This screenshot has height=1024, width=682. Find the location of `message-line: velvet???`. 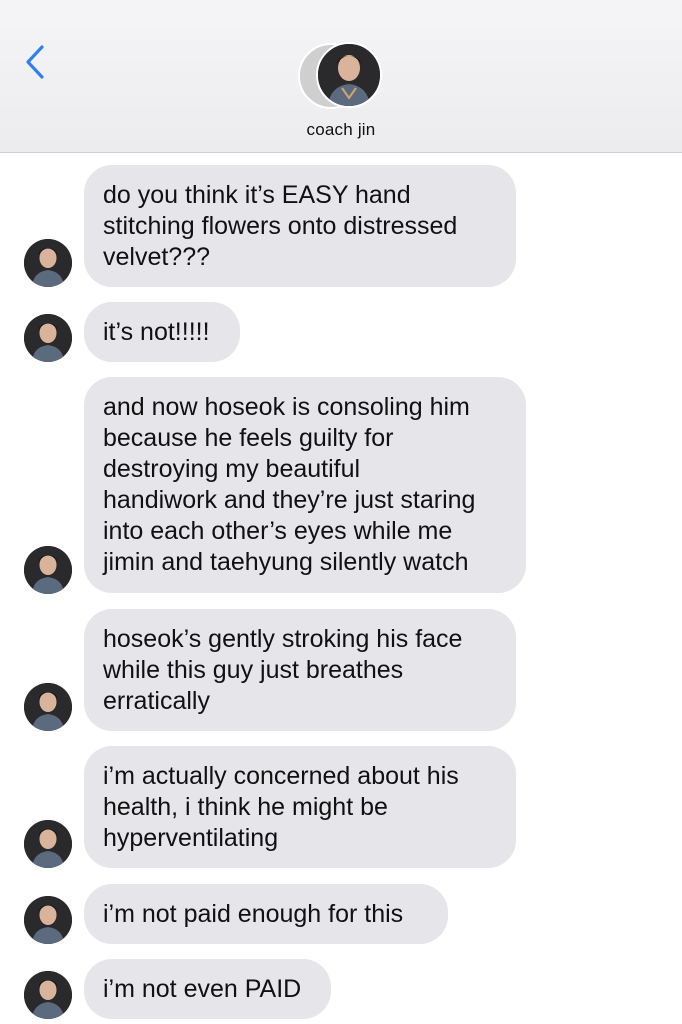

message-line: velvet??? is located at coordinates (157, 257).